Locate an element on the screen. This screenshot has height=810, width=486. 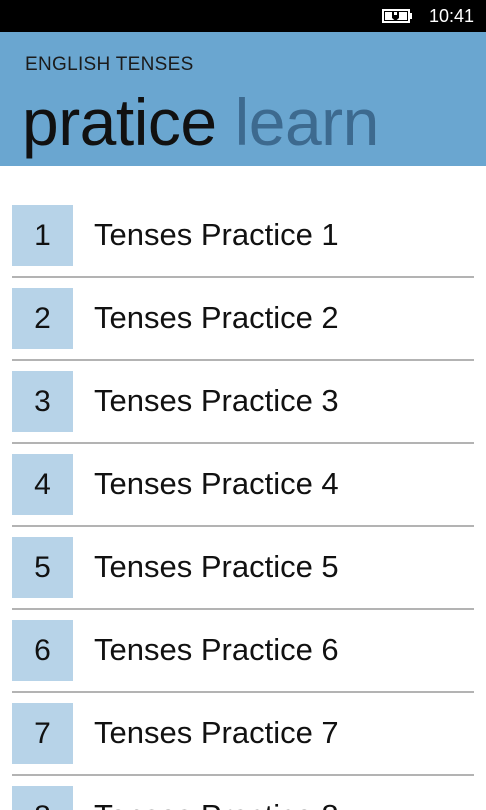
status-bar: 10:41 is located at coordinates (243, 16).